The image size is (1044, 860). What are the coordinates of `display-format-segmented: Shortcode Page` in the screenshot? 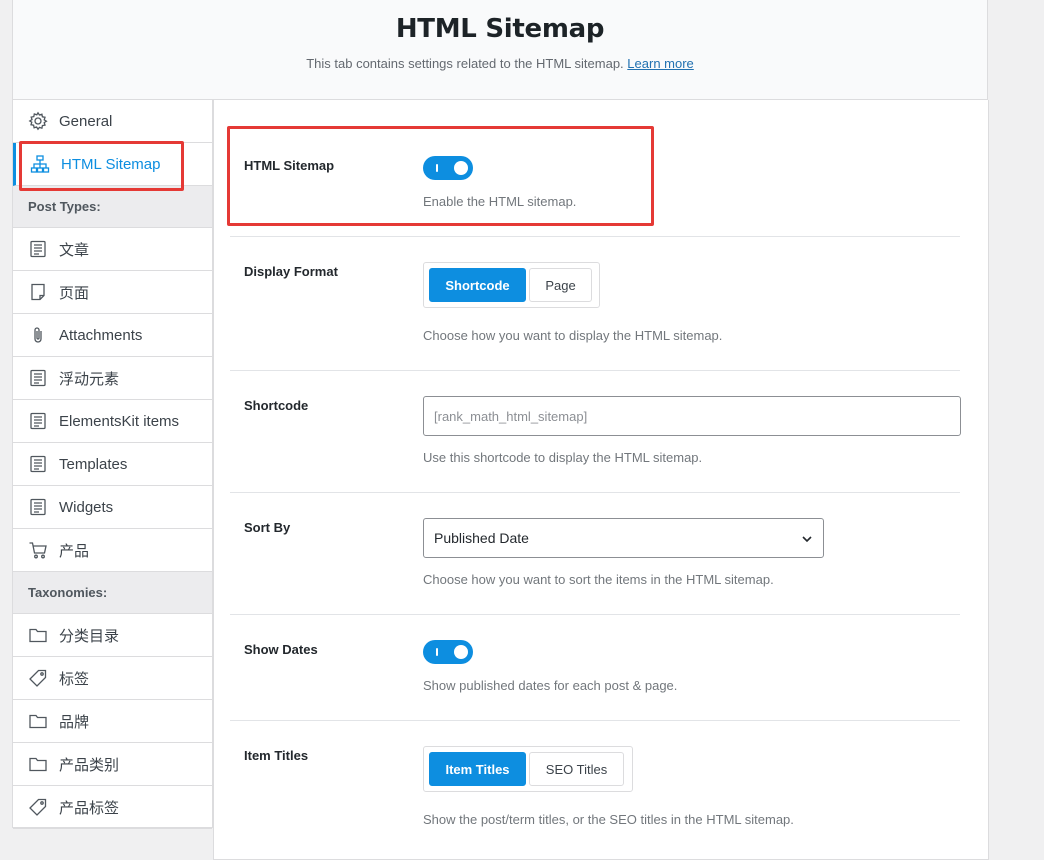 It's located at (511, 285).